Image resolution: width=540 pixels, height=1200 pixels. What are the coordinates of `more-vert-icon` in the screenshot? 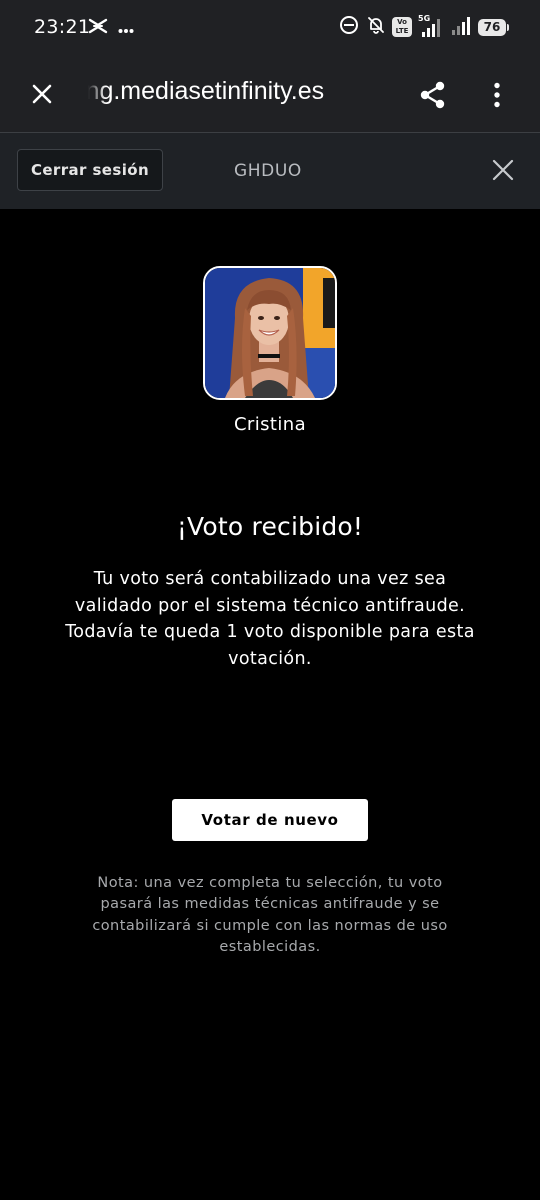 It's located at (497, 95).